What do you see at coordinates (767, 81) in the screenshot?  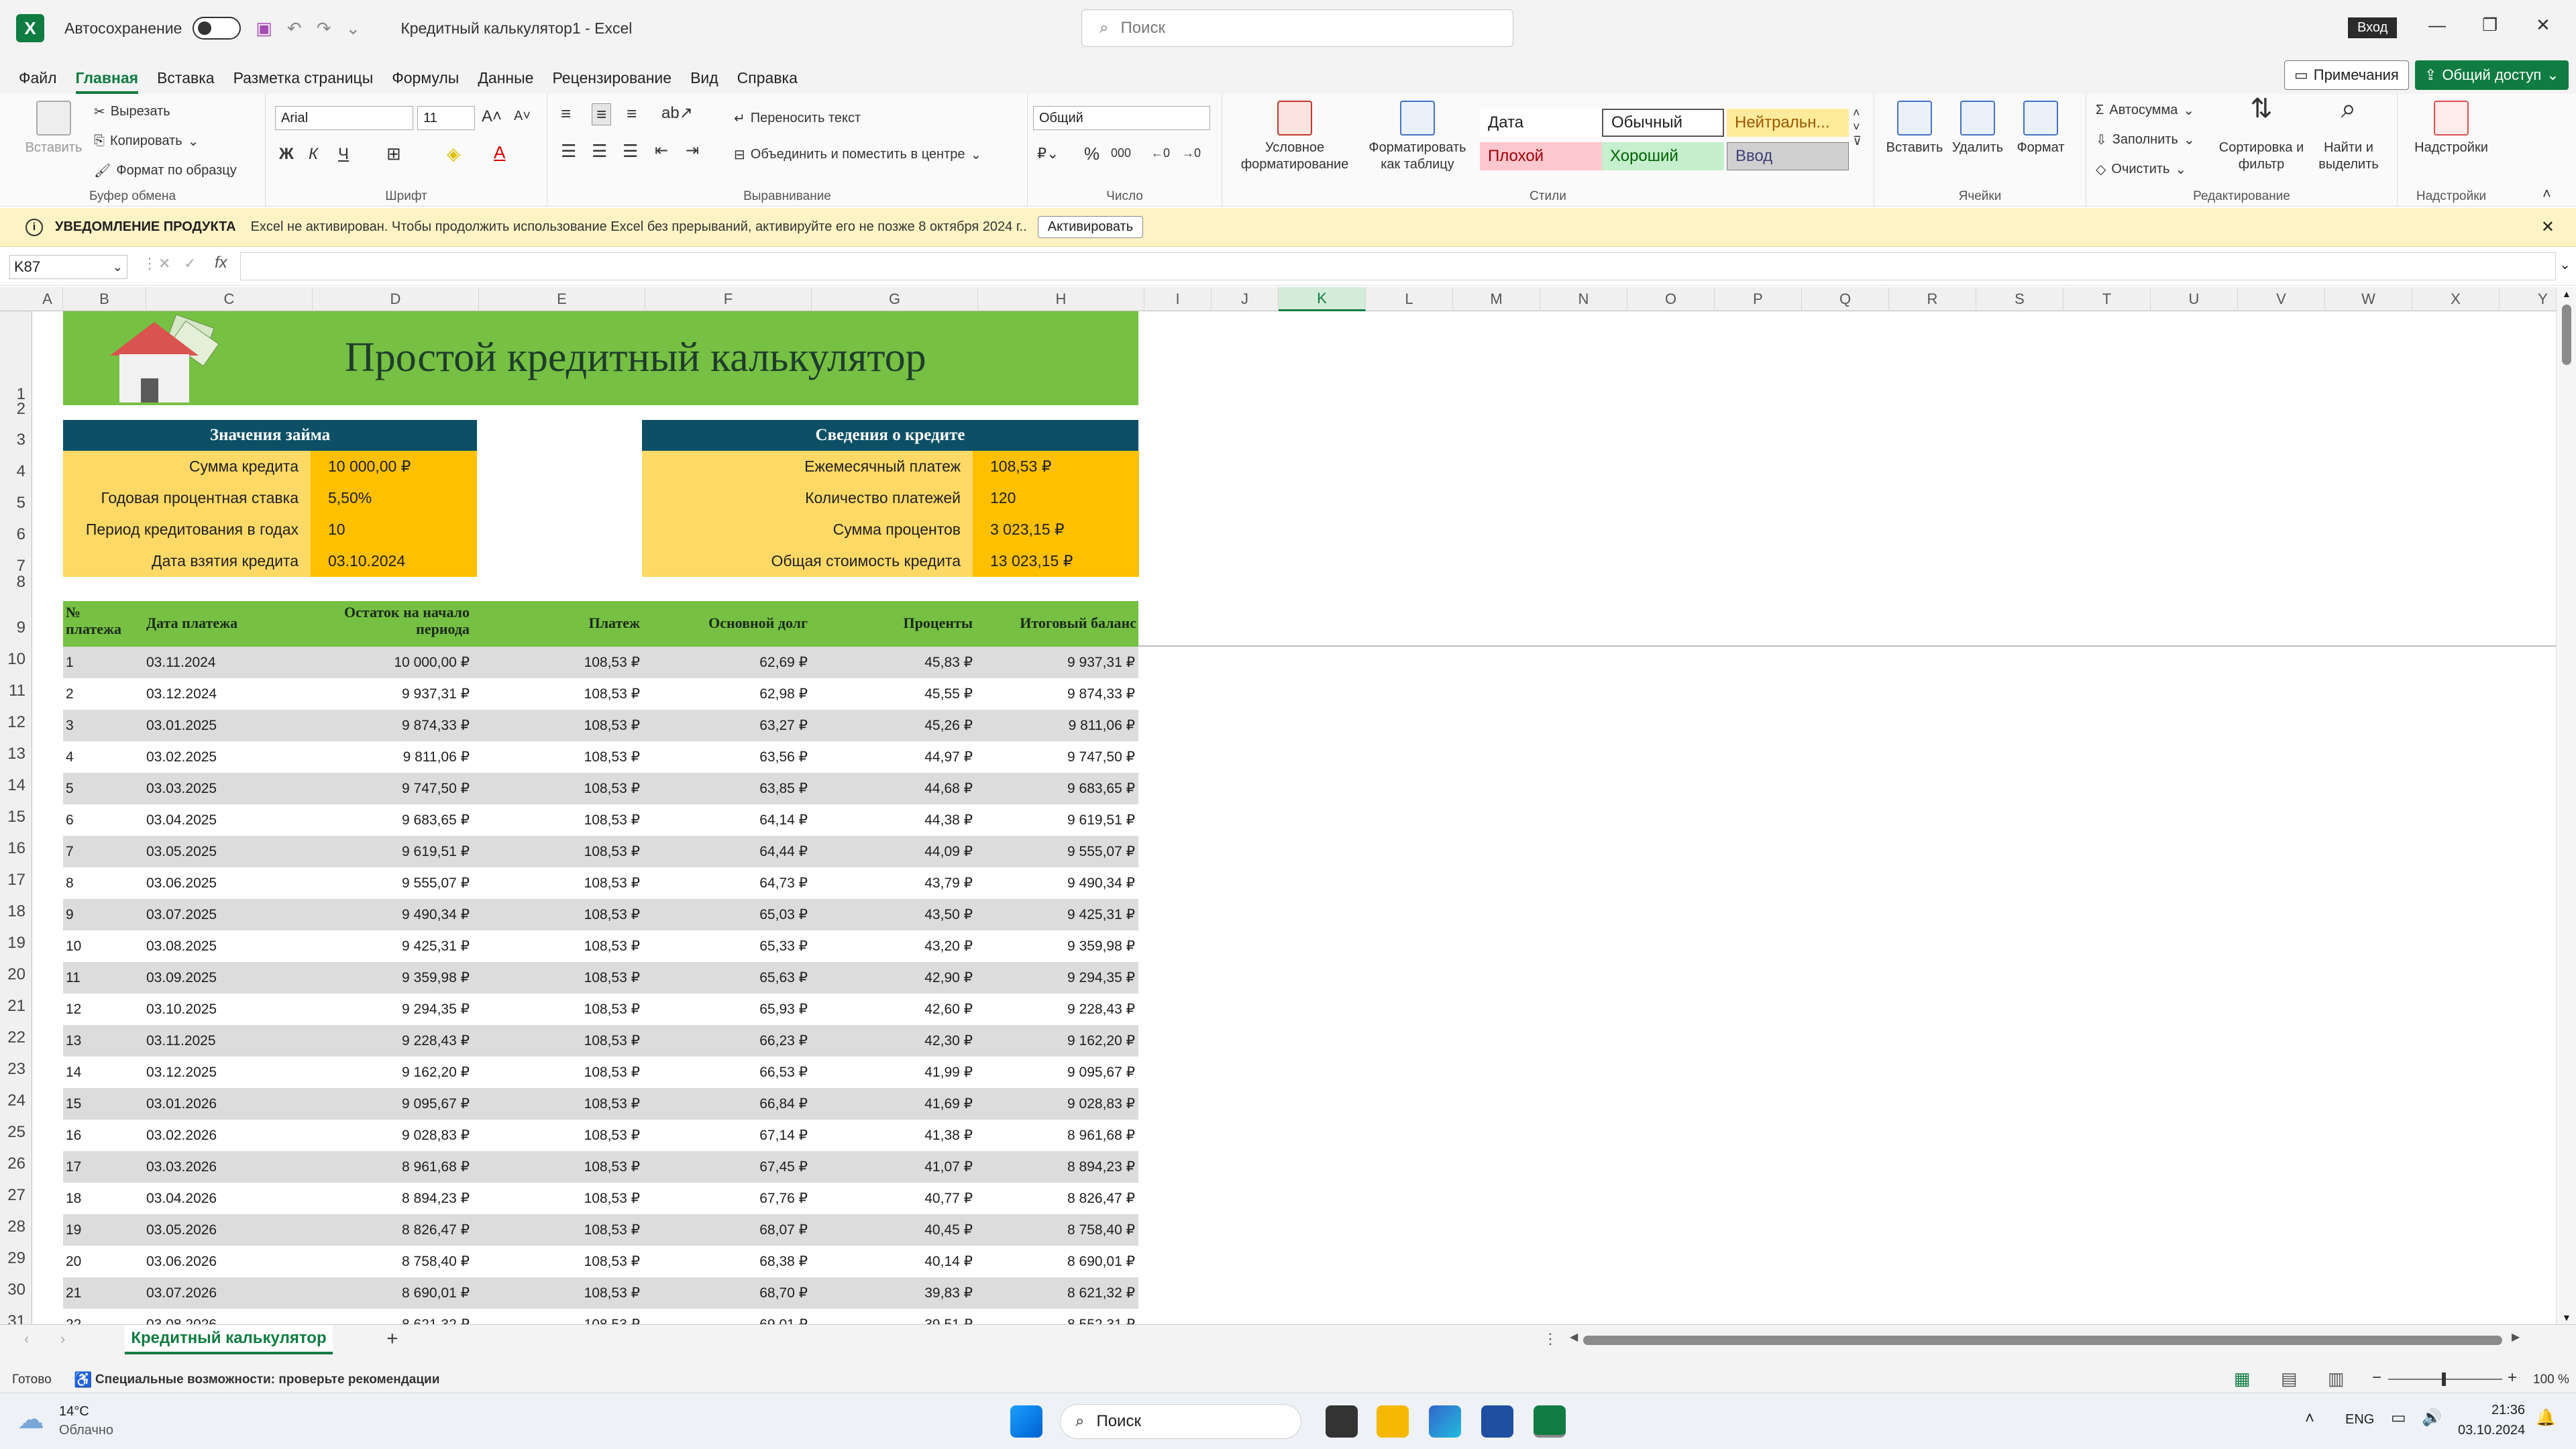 I see `menu-help: Справка` at bounding box center [767, 81].